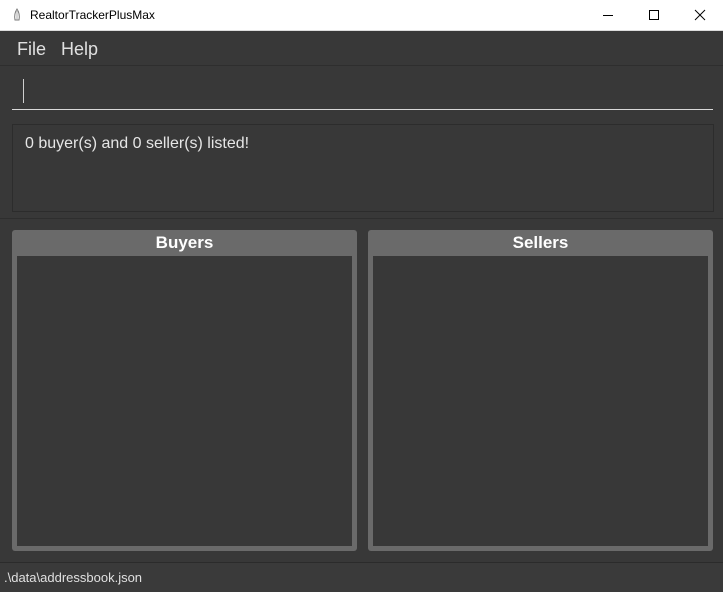 The image size is (723, 592). I want to click on result-display: 0 buyer(s) and 0 seller(s) listed!, so click(363, 168).